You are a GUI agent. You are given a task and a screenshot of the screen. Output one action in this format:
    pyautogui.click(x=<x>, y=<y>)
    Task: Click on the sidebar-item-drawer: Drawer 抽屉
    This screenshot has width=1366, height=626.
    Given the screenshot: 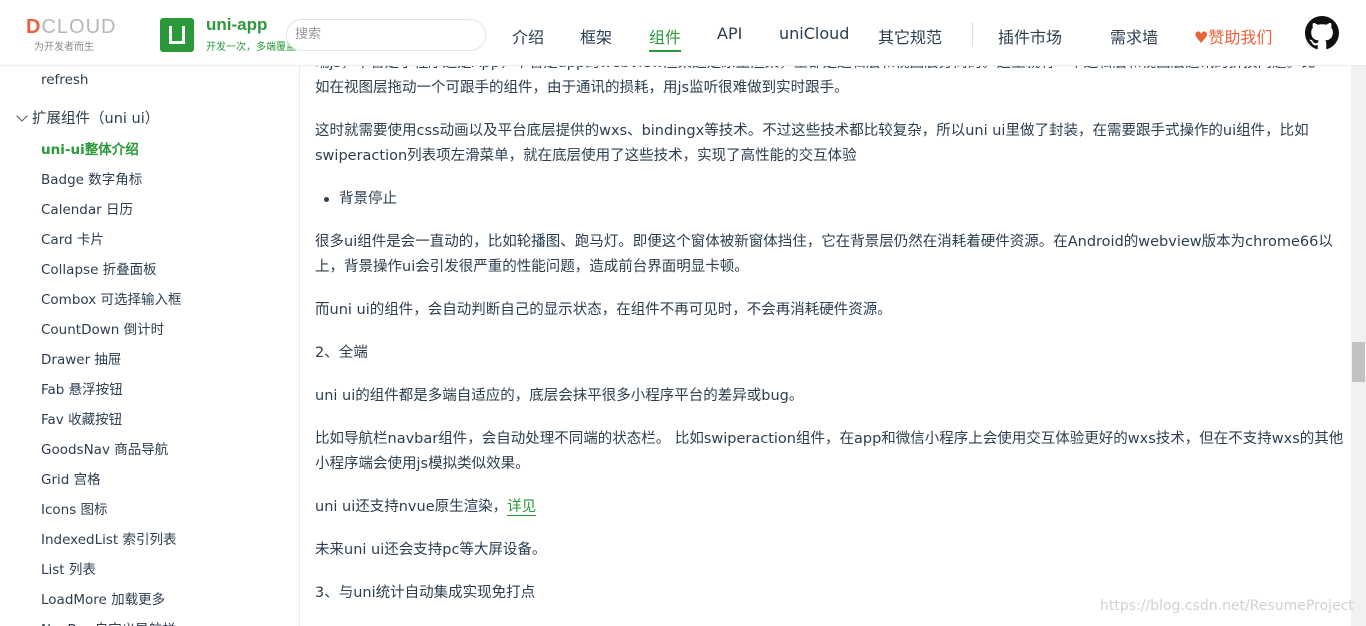 What is the action you would take?
    pyautogui.click(x=81, y=358)
    